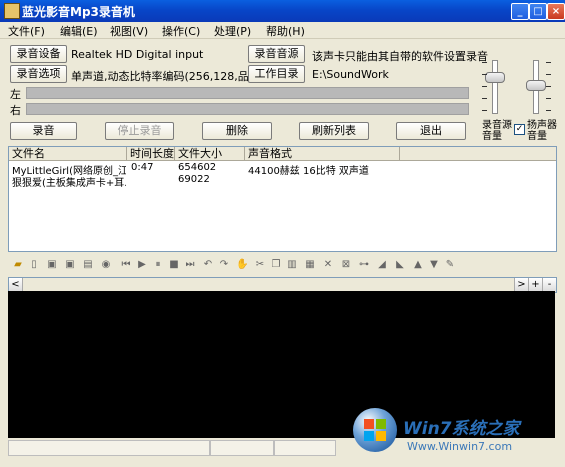  Describe the element at coordinates (538, 11) in the screenshot. I see `maximize-button: □` at that location.